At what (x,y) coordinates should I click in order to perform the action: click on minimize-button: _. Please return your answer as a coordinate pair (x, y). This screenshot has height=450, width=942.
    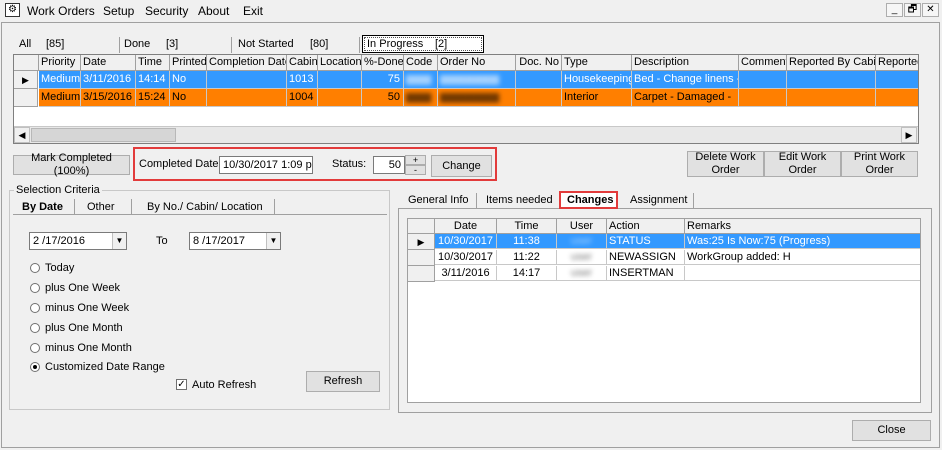
    Looking at the image, I should click on (894, 10).